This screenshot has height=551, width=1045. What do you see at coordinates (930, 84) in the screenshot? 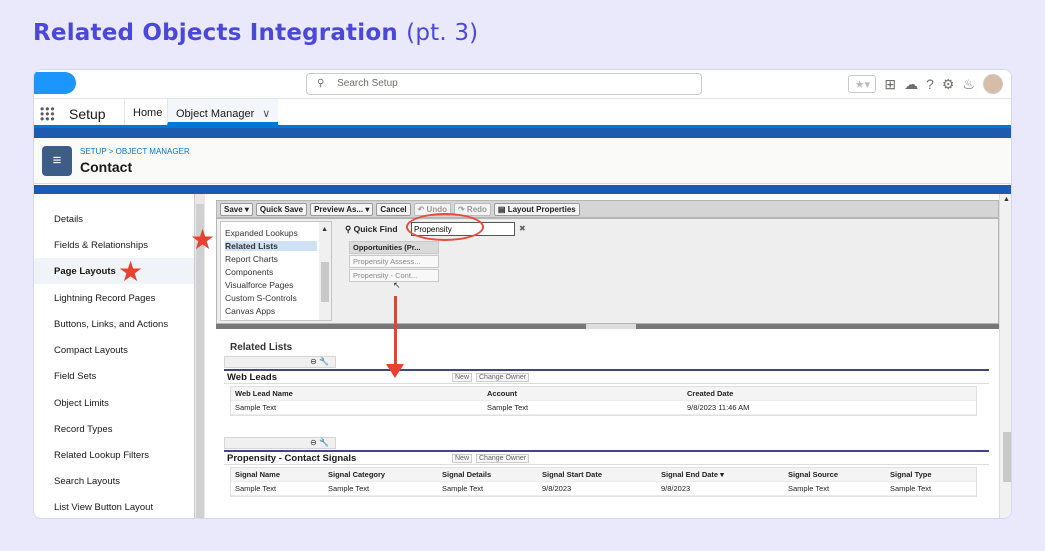
I see `help-icon: ?` at bounding box center [930, 84].